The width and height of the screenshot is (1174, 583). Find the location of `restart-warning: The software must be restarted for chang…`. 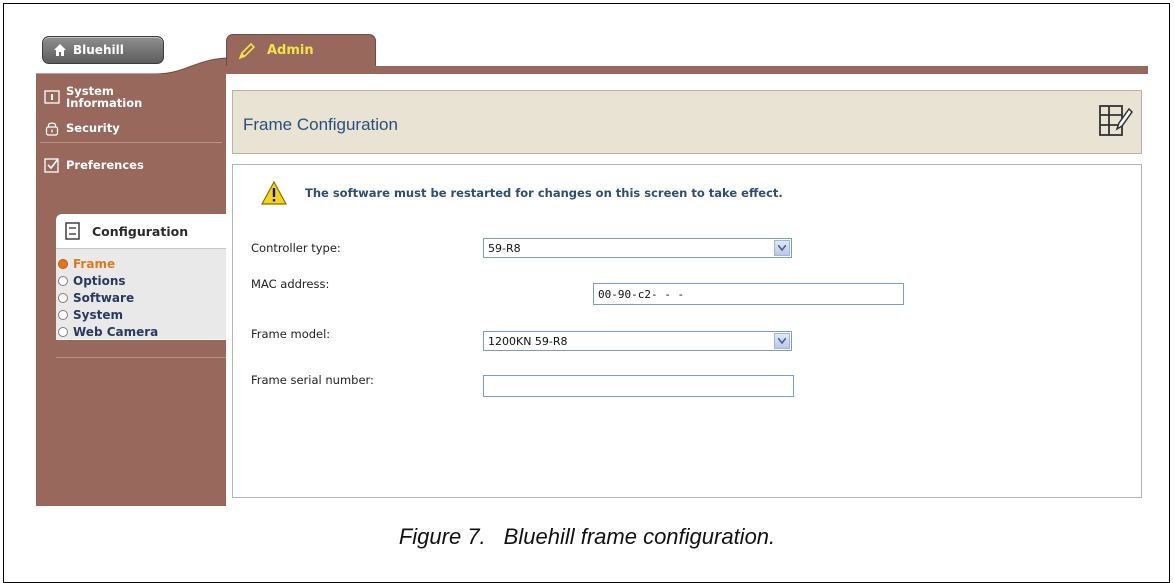

restart-warning: The software must be restarted for chang… is located at coordinates (522, 193).